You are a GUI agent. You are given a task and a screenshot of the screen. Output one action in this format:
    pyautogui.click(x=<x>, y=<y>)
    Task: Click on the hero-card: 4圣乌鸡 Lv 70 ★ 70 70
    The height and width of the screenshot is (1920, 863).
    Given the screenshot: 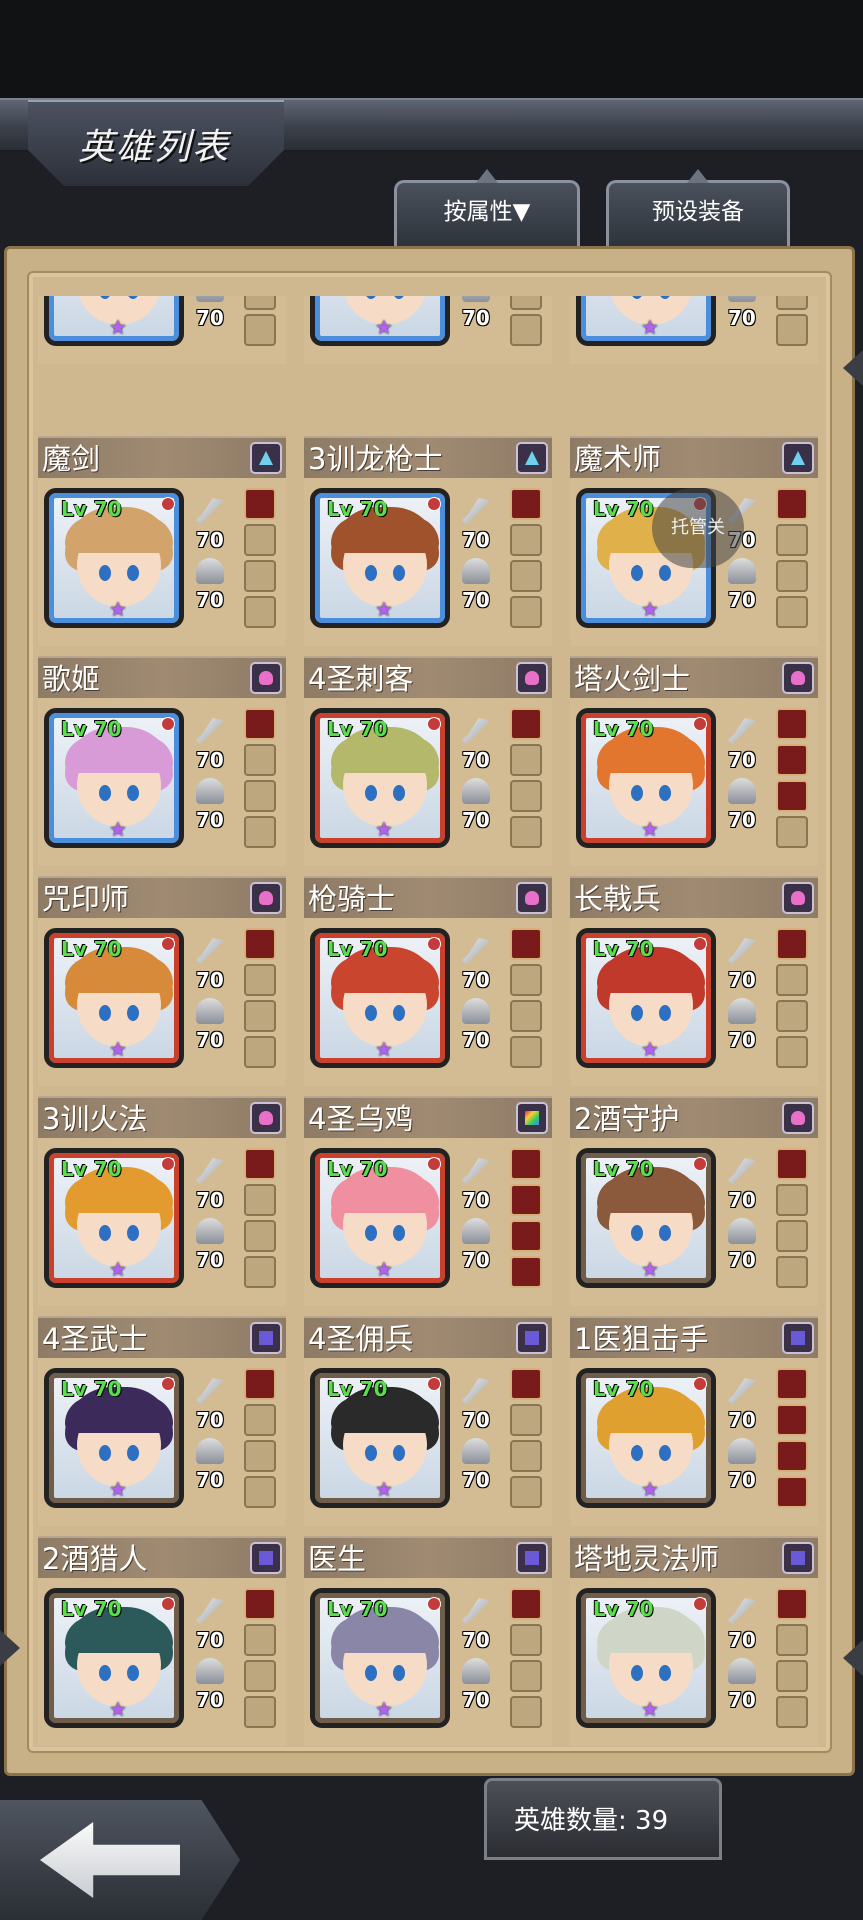 What is the action you would take?
    pyautogui.click(x=428, y=1201)
    